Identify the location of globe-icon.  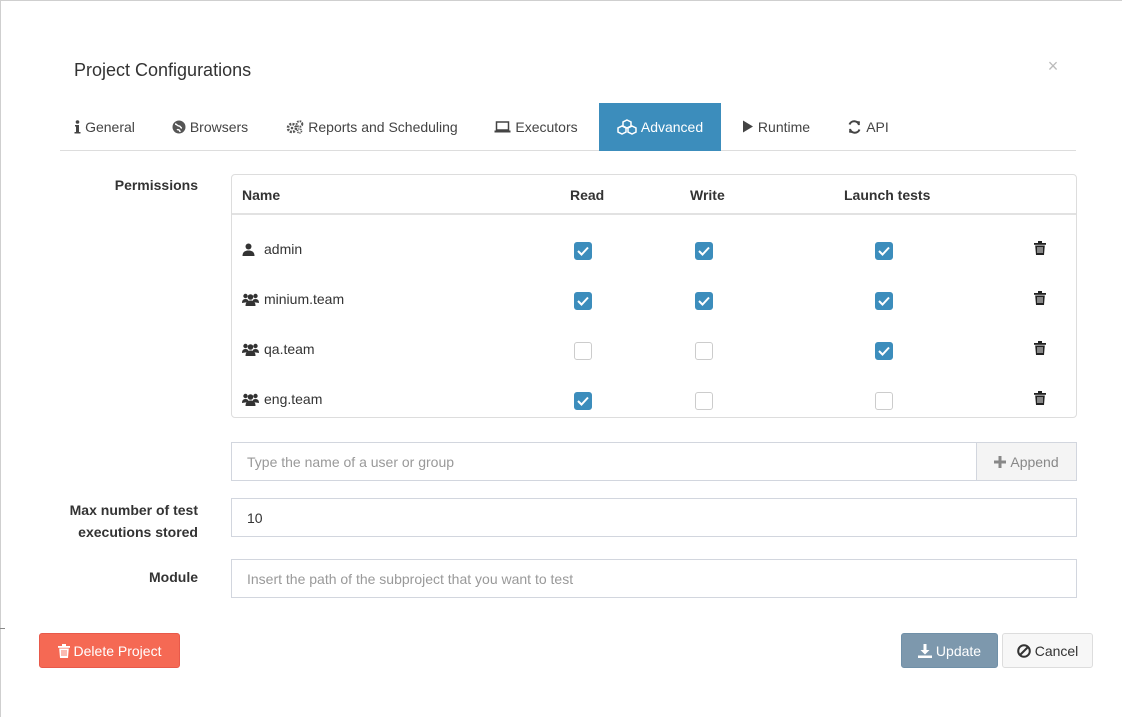
(179, 127).